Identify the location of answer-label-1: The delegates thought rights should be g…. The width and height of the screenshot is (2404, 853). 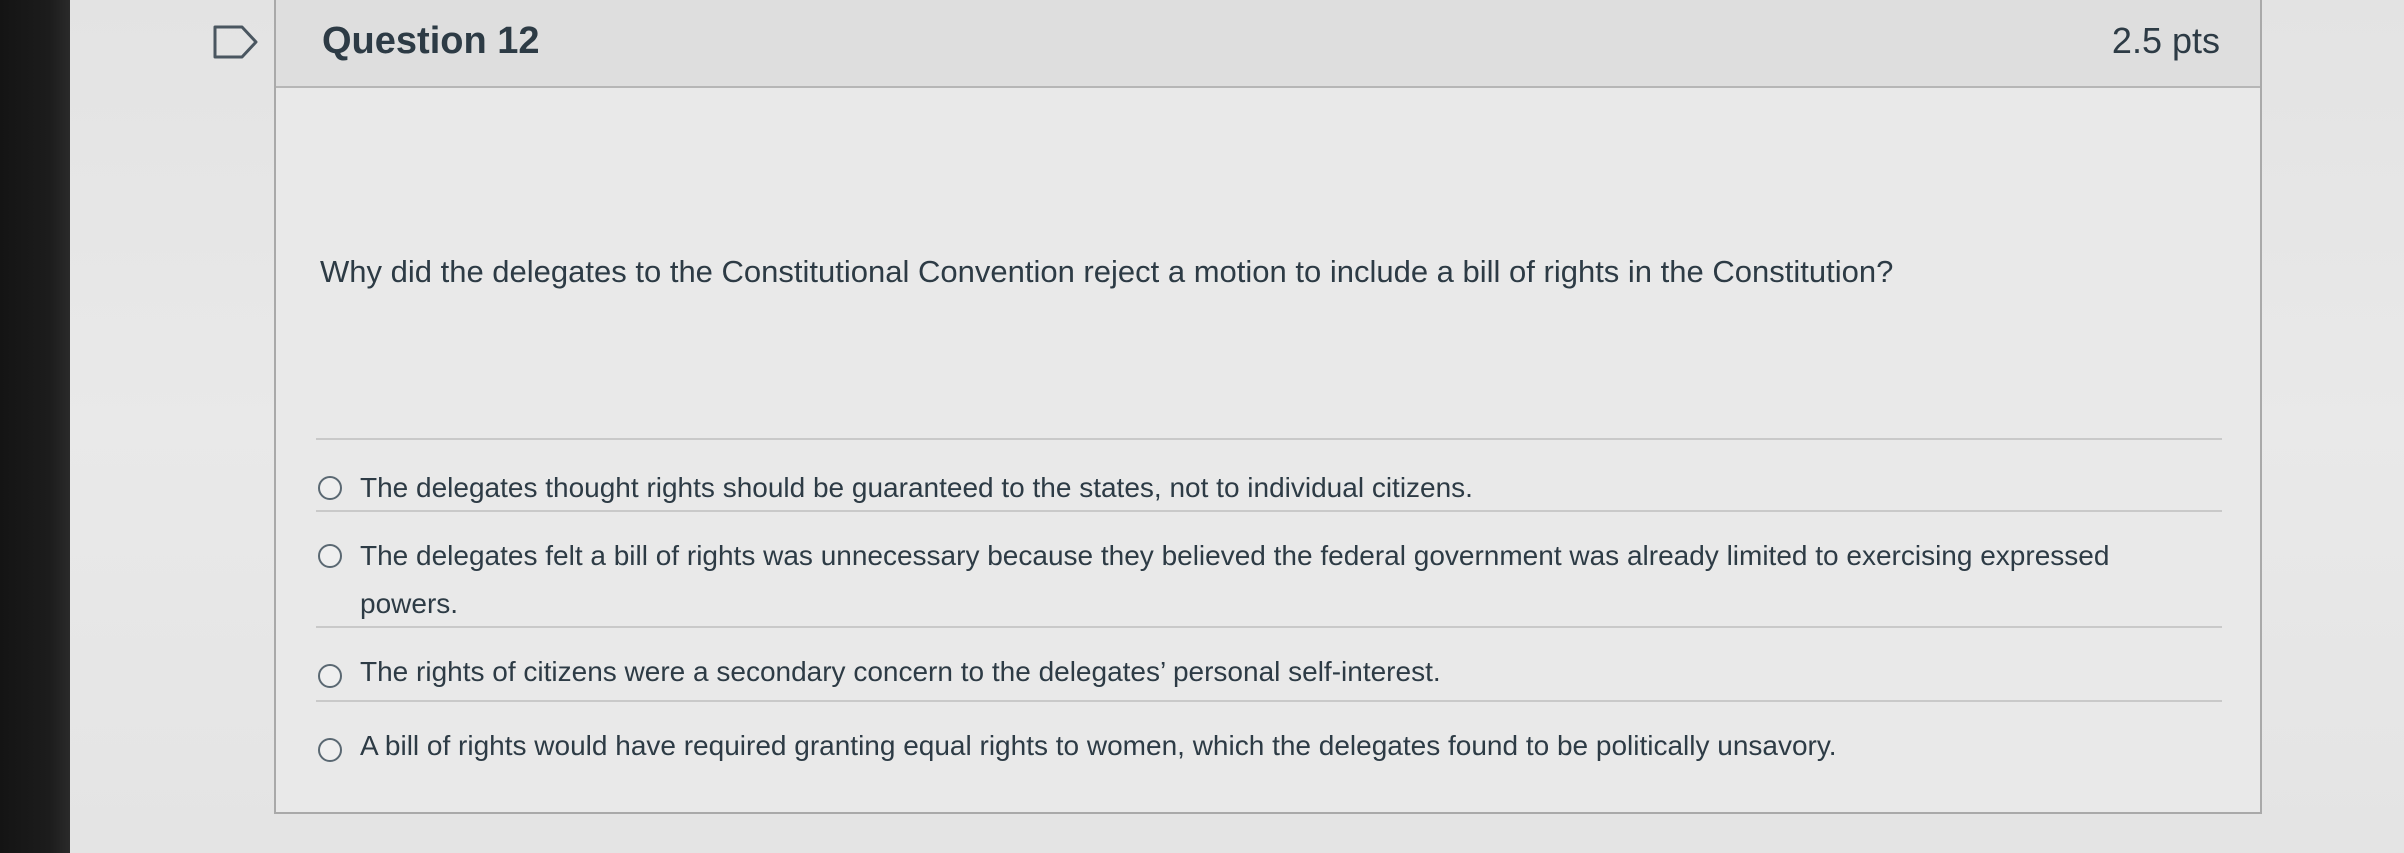
(1255, 488).